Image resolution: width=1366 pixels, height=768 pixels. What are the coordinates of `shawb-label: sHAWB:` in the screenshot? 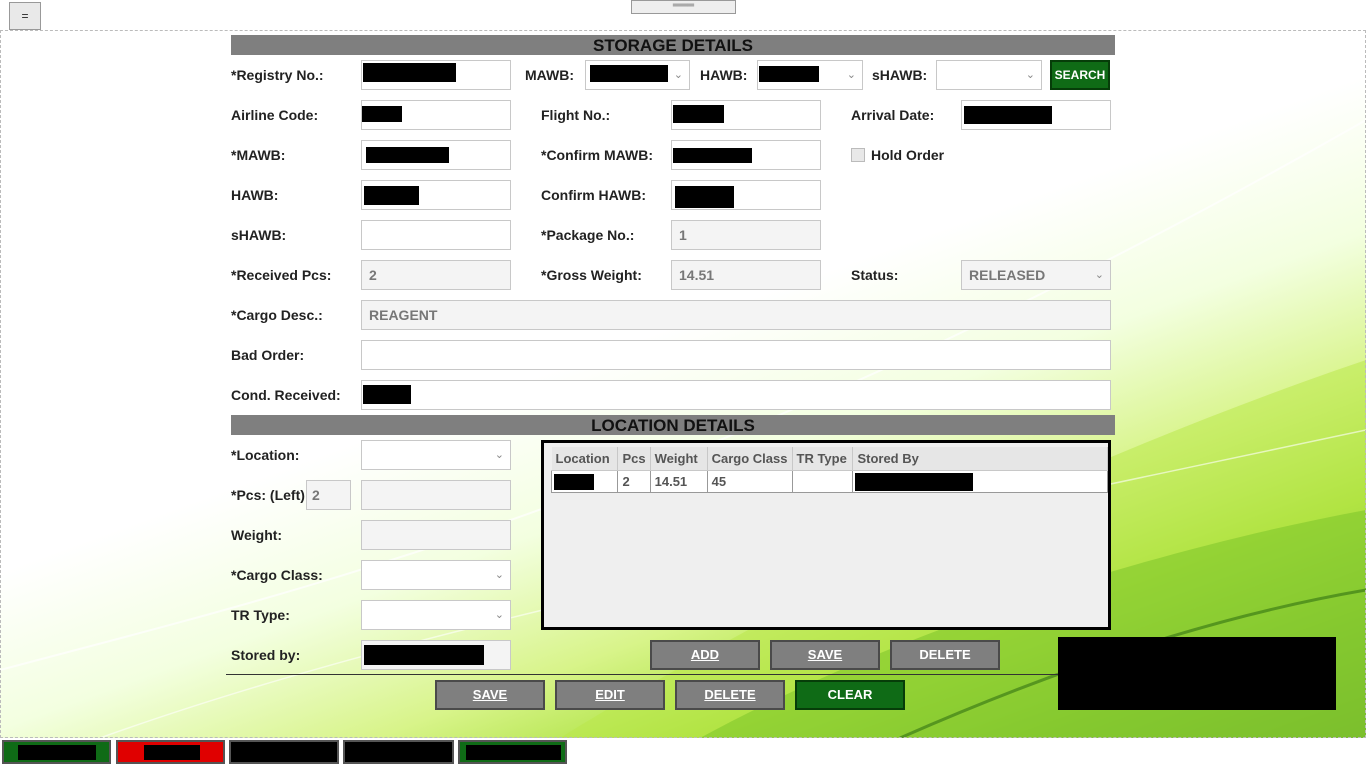 It's located at (900, 75).